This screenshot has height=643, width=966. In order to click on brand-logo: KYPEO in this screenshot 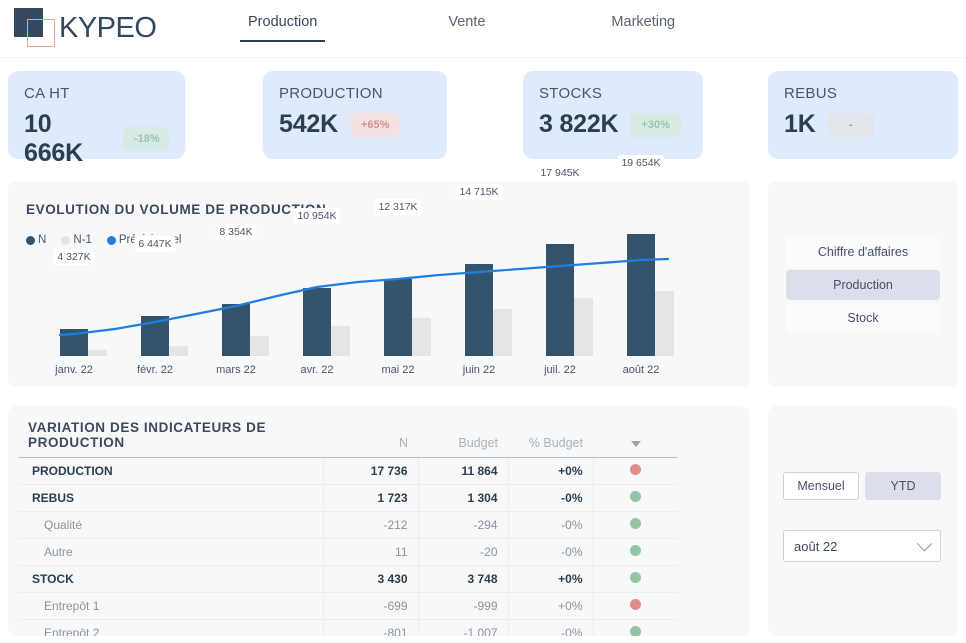, I will do `click(85, 28)`.